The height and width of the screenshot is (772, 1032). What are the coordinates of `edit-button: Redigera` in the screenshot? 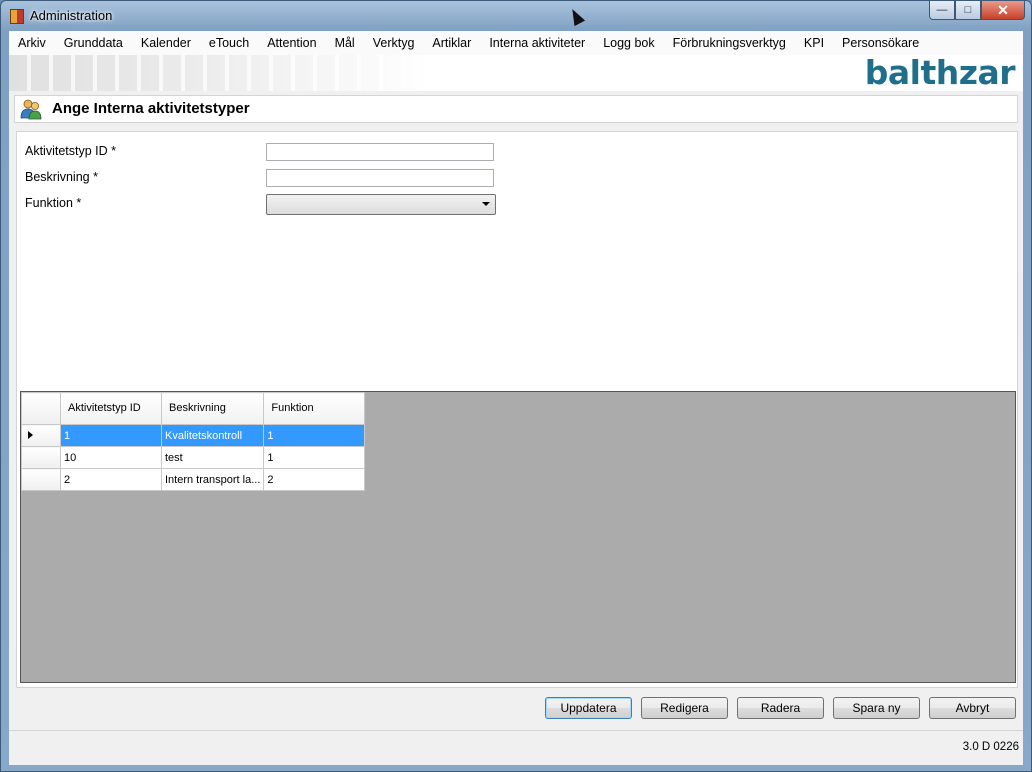 It's located at (684, 708).